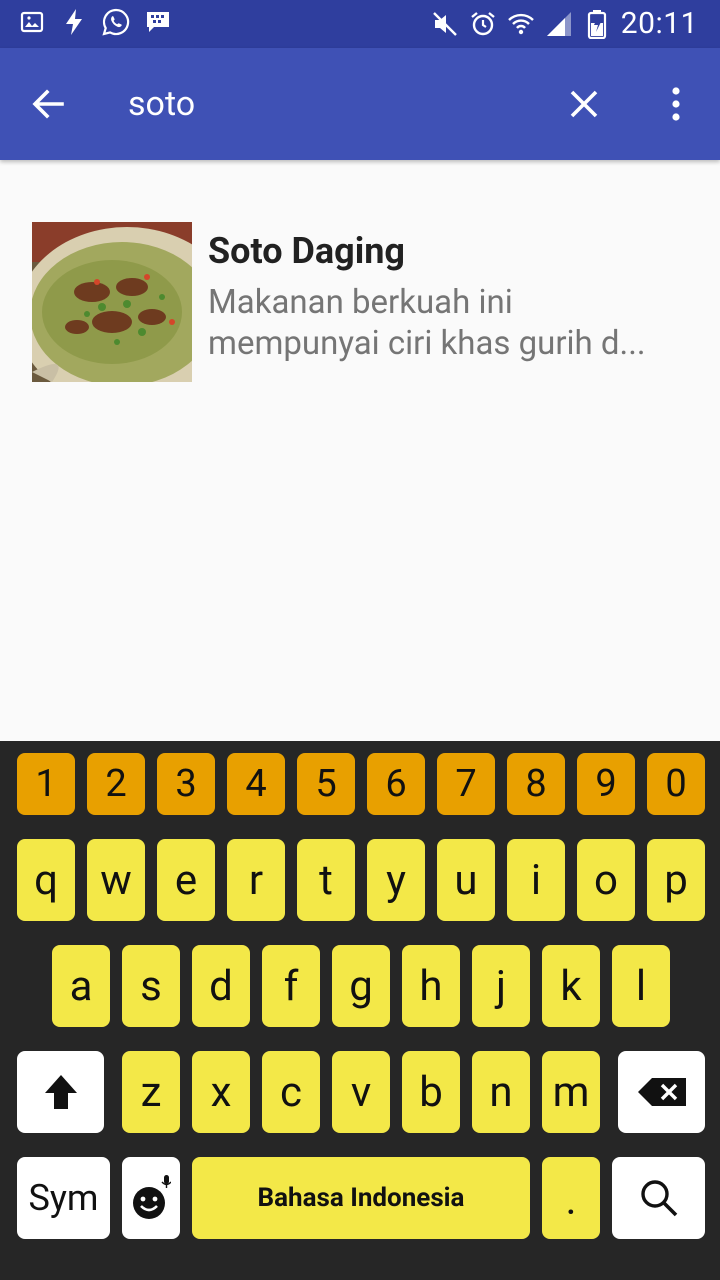 The width and height of the screenshot is (720, 1280). I want to click on key-t: t, so click(326, 880).